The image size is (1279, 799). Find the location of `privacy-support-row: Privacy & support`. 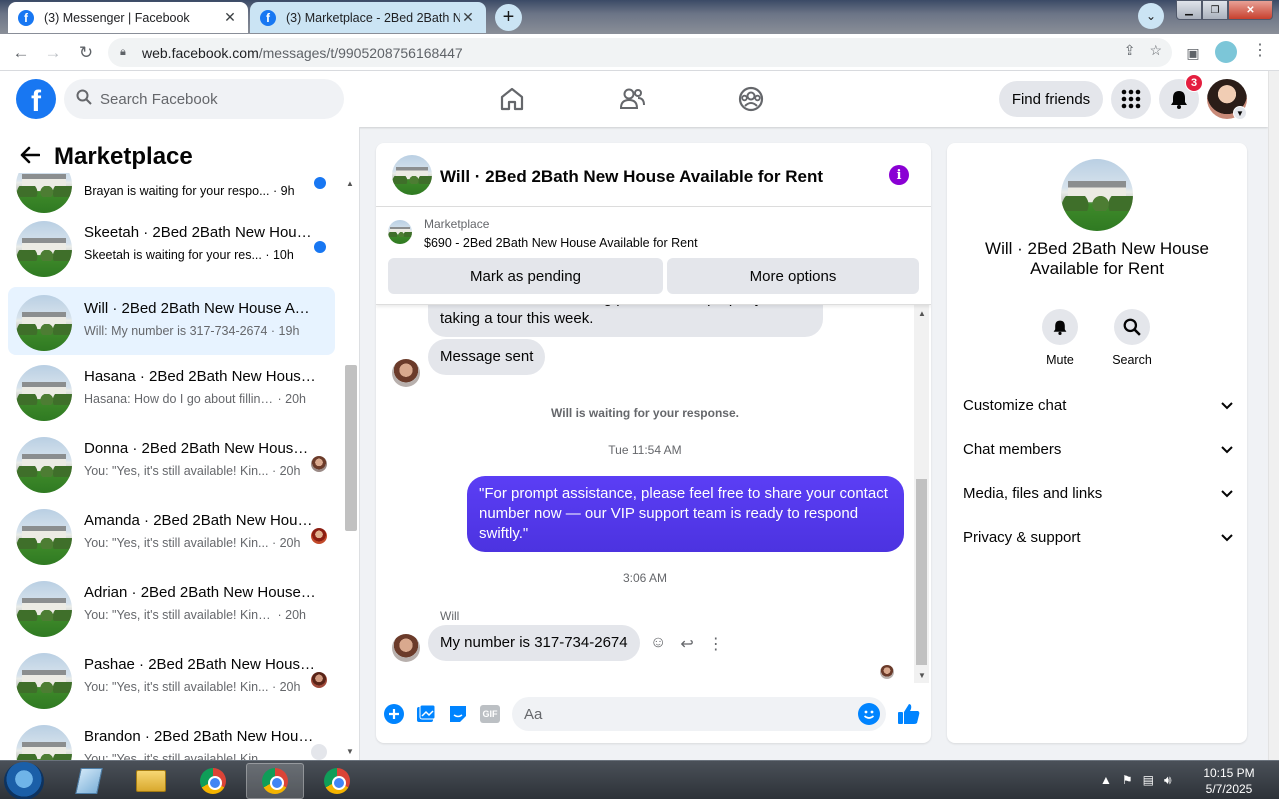

privacy-support-row: Privacy & support is located at coordinates (1098, 537).